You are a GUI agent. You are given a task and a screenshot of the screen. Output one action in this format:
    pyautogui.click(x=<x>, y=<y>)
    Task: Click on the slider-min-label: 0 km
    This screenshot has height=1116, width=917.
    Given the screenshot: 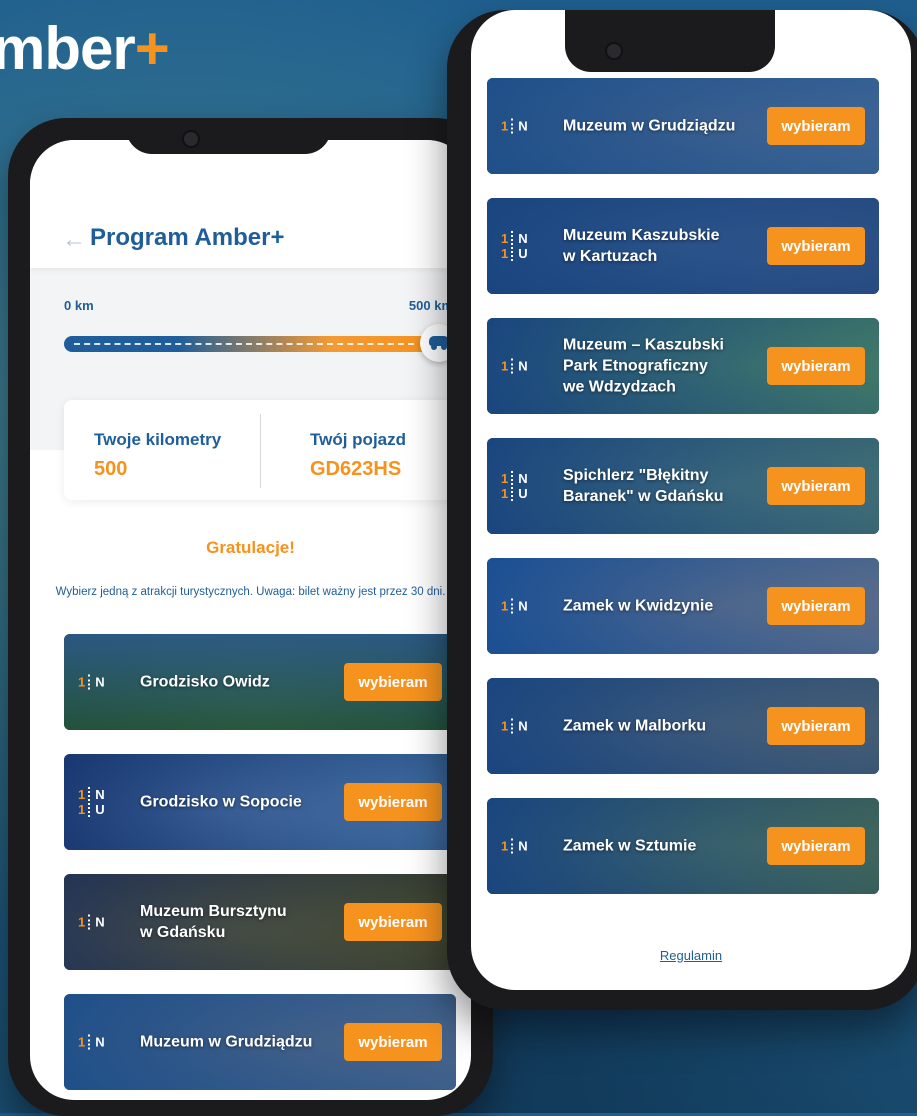 What is the action you would take?
    pyautogui.click(x=79, y=305)
    